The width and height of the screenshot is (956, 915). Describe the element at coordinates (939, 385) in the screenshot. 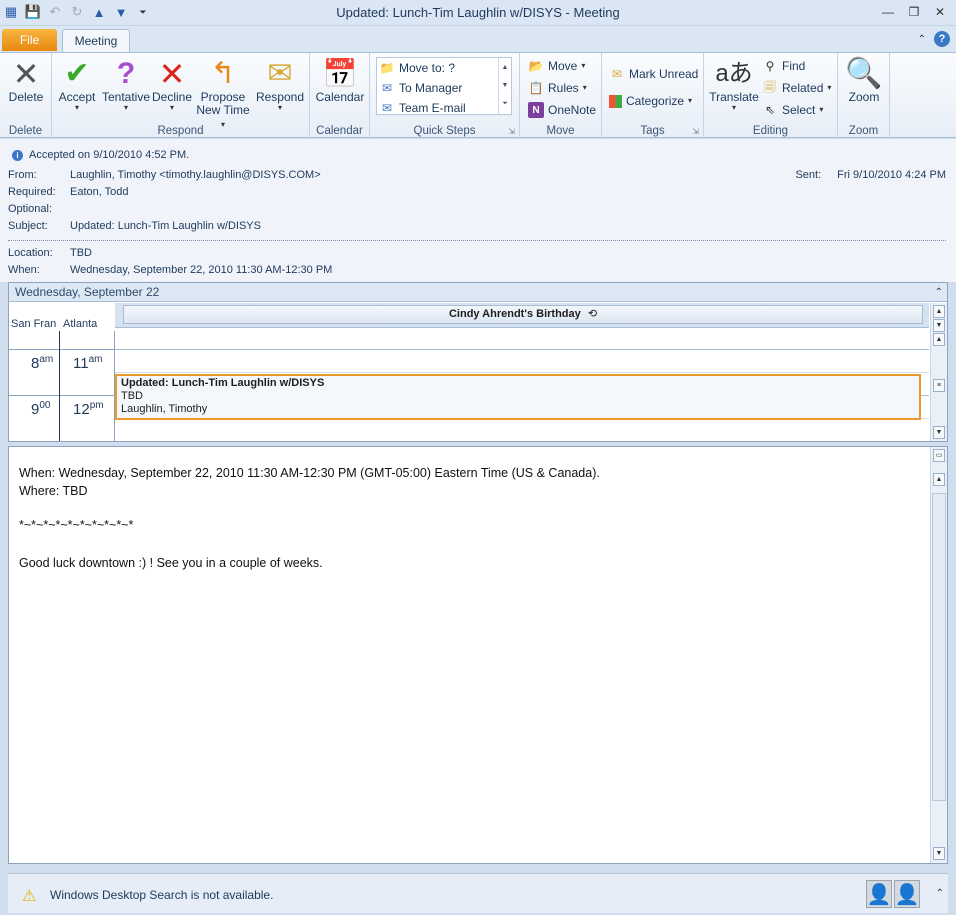

I see `scroll-thumb: ≡` at that location.